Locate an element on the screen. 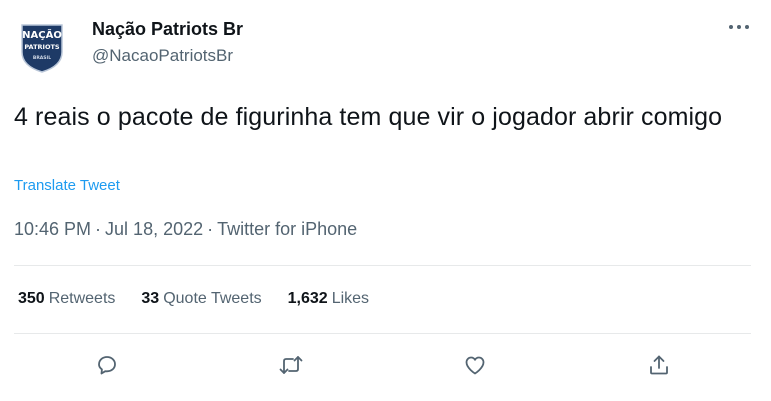 The height and width of the screenshot is (401, 771). patriots-logo-icon: NAÇÃO PATRIOTS BRASIL is located at coordinates (42, 48).